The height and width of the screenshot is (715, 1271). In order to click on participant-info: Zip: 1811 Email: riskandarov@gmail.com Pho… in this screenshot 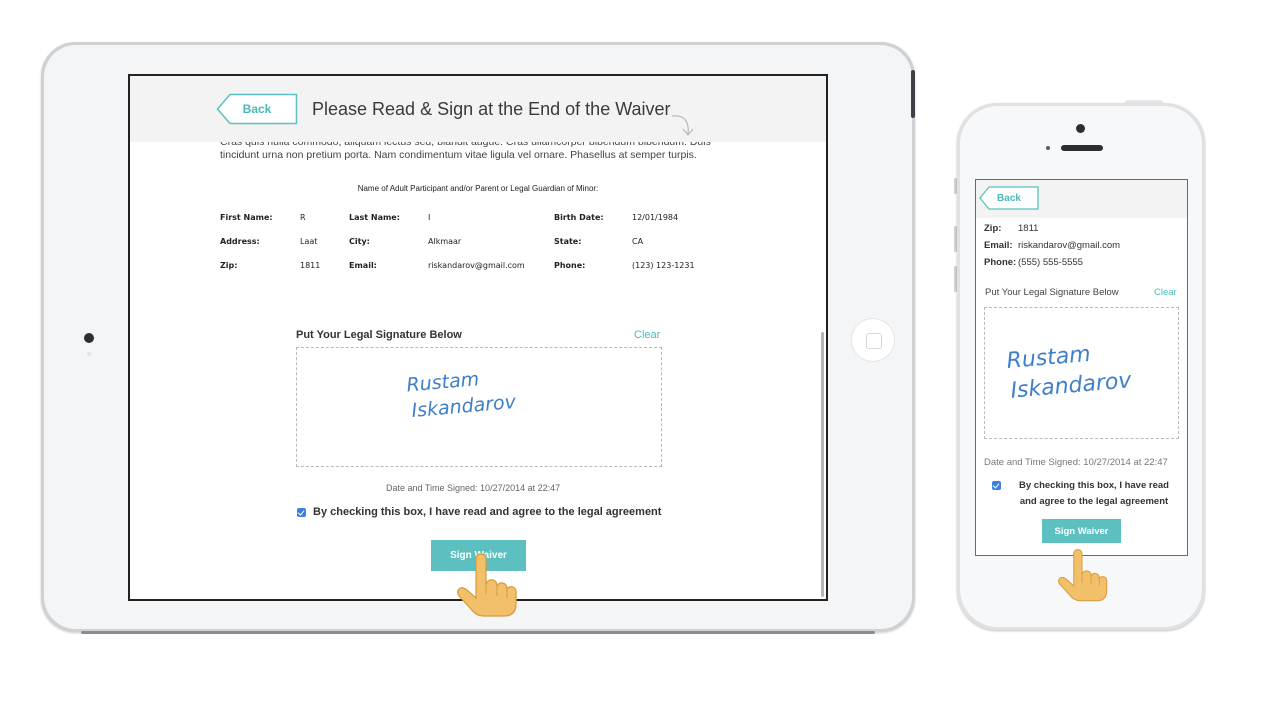, I will do `click(1052, 245)`.